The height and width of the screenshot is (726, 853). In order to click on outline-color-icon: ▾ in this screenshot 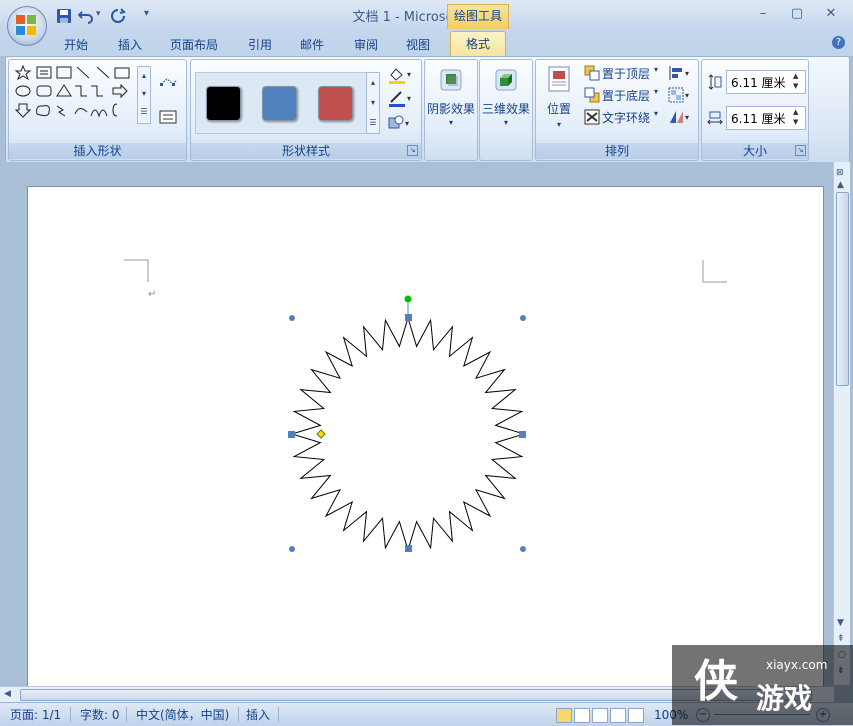, I will do `click(400, 99)`.